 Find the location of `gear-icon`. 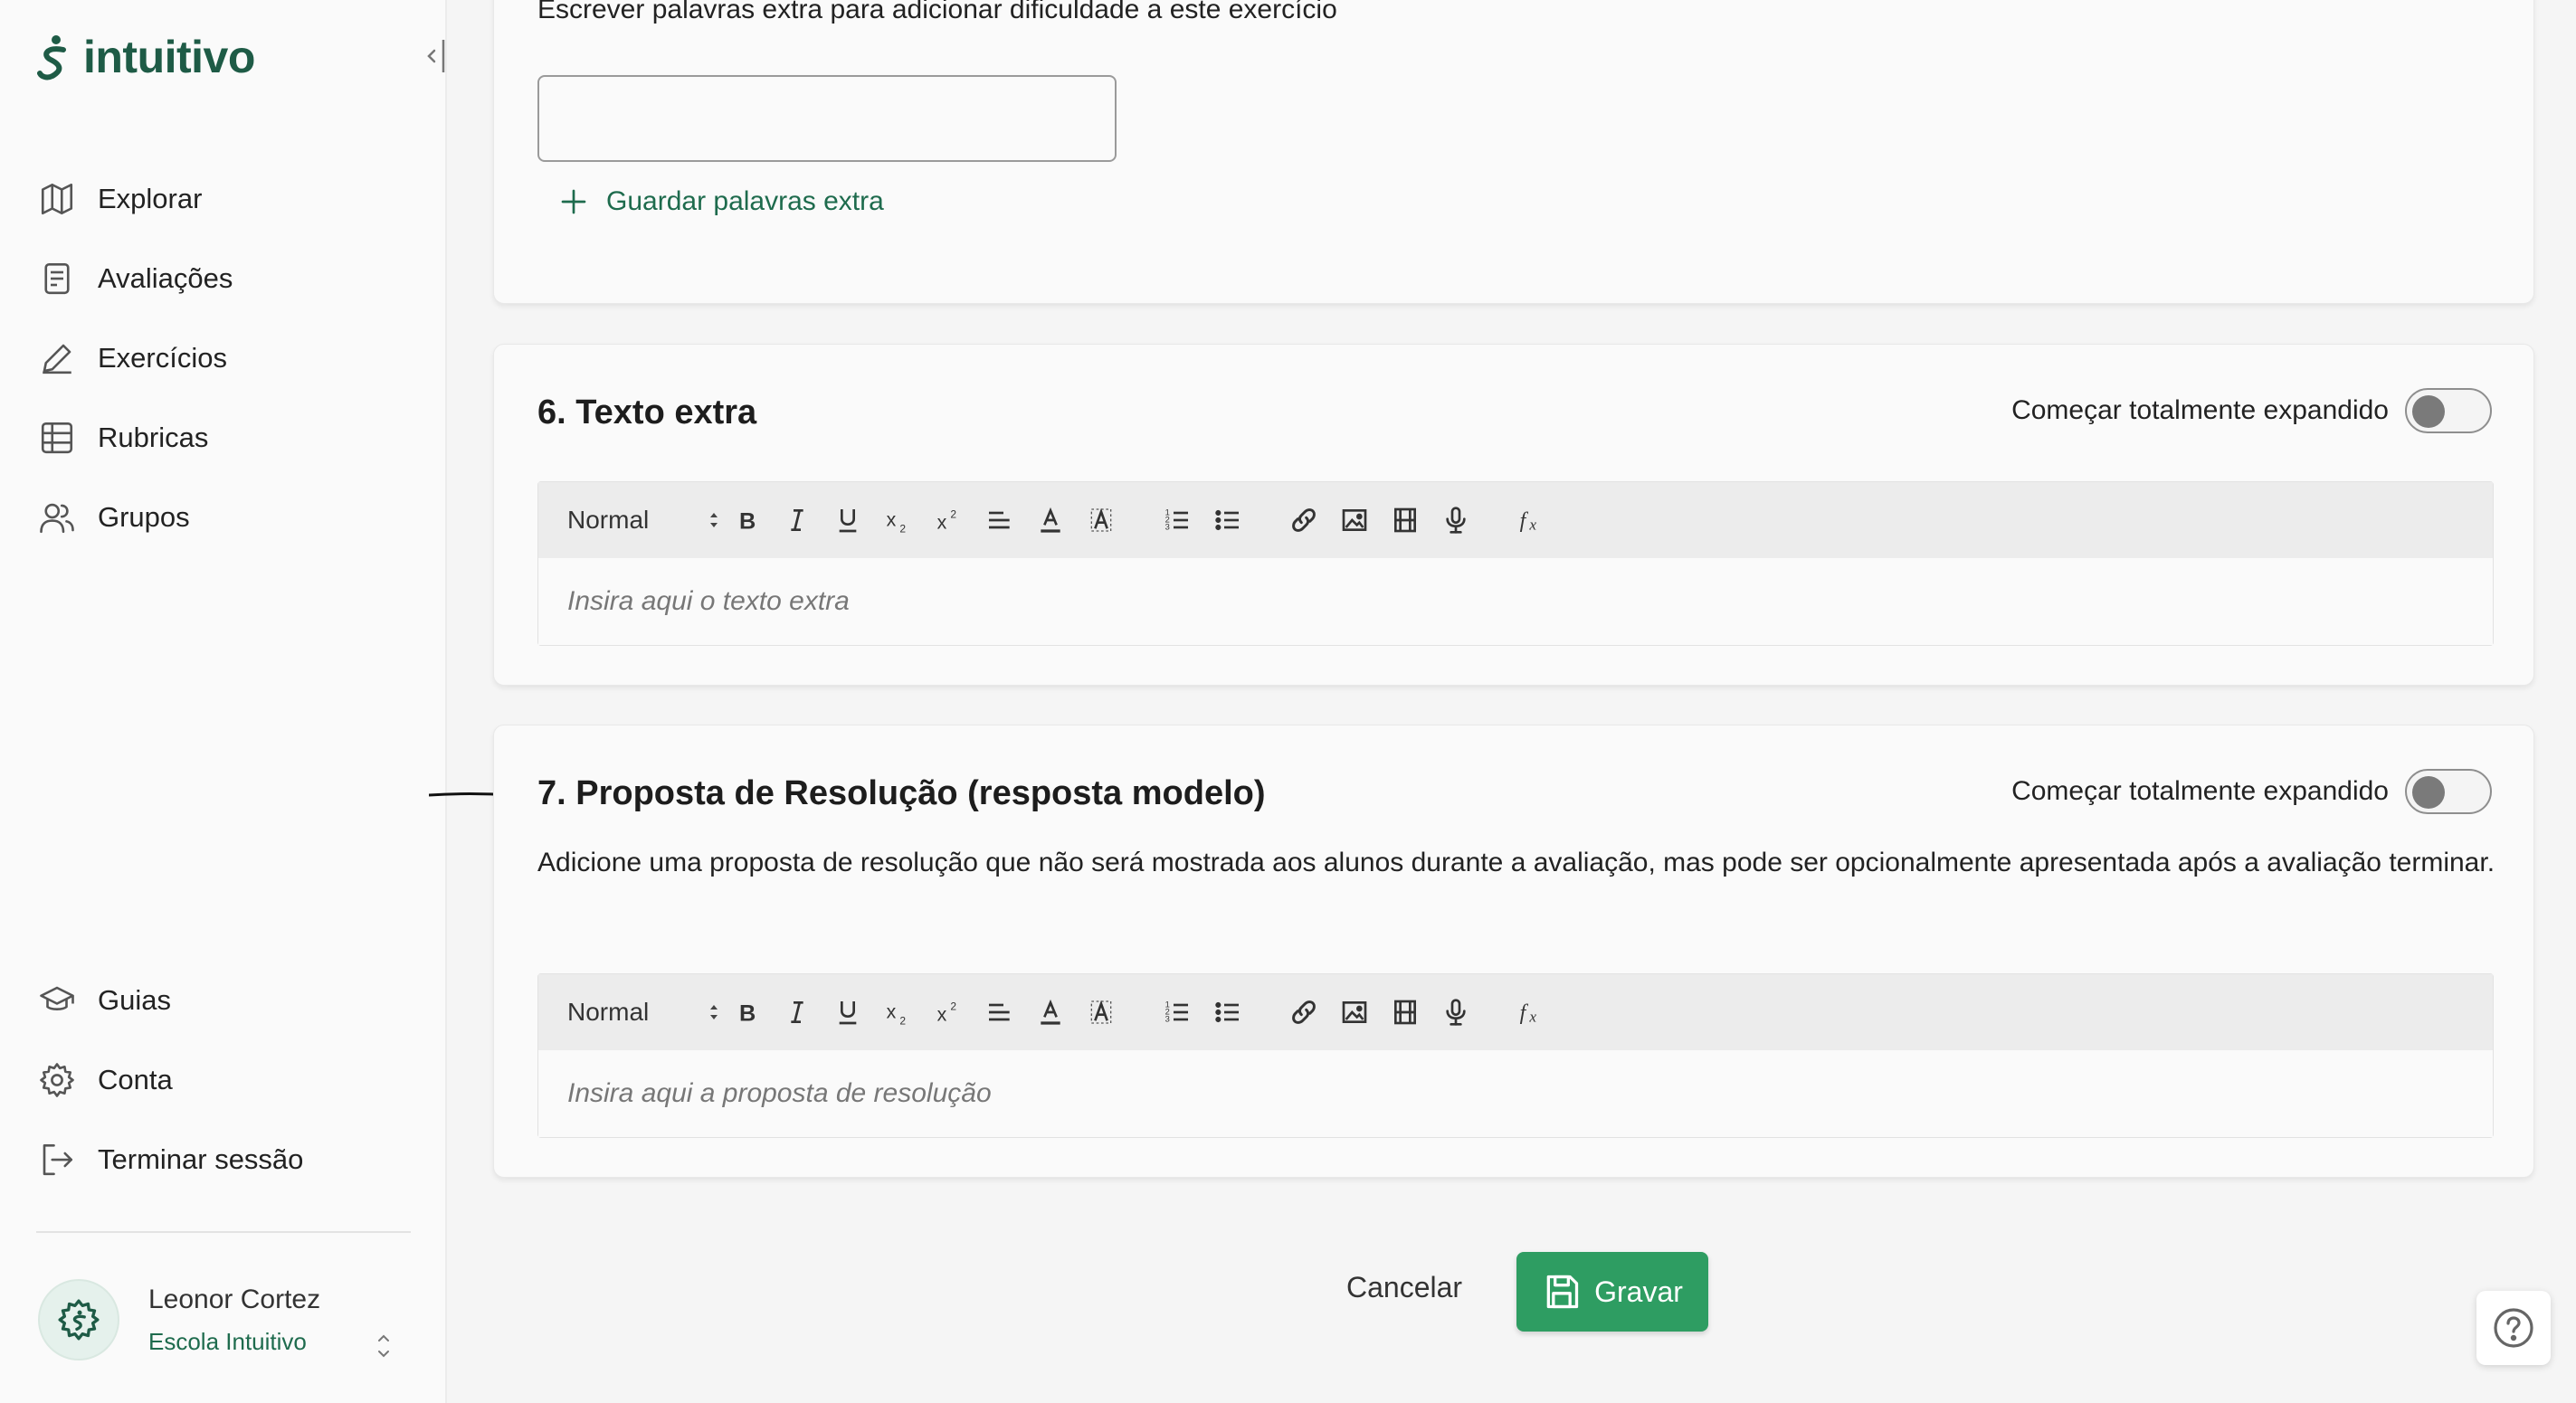

gear-icon is located at coordinates (57, 1080).